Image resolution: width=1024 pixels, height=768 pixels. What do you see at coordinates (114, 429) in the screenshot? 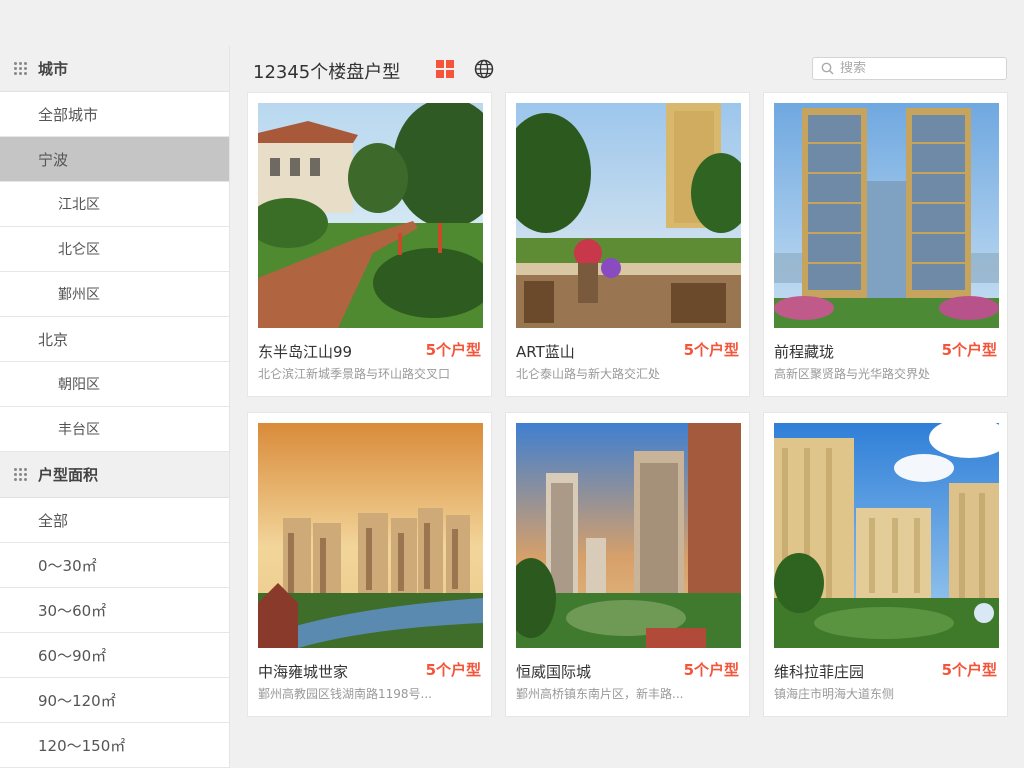
I see `sidebar-item-fengtai: 丰台区` at bounding box center [114, 429].